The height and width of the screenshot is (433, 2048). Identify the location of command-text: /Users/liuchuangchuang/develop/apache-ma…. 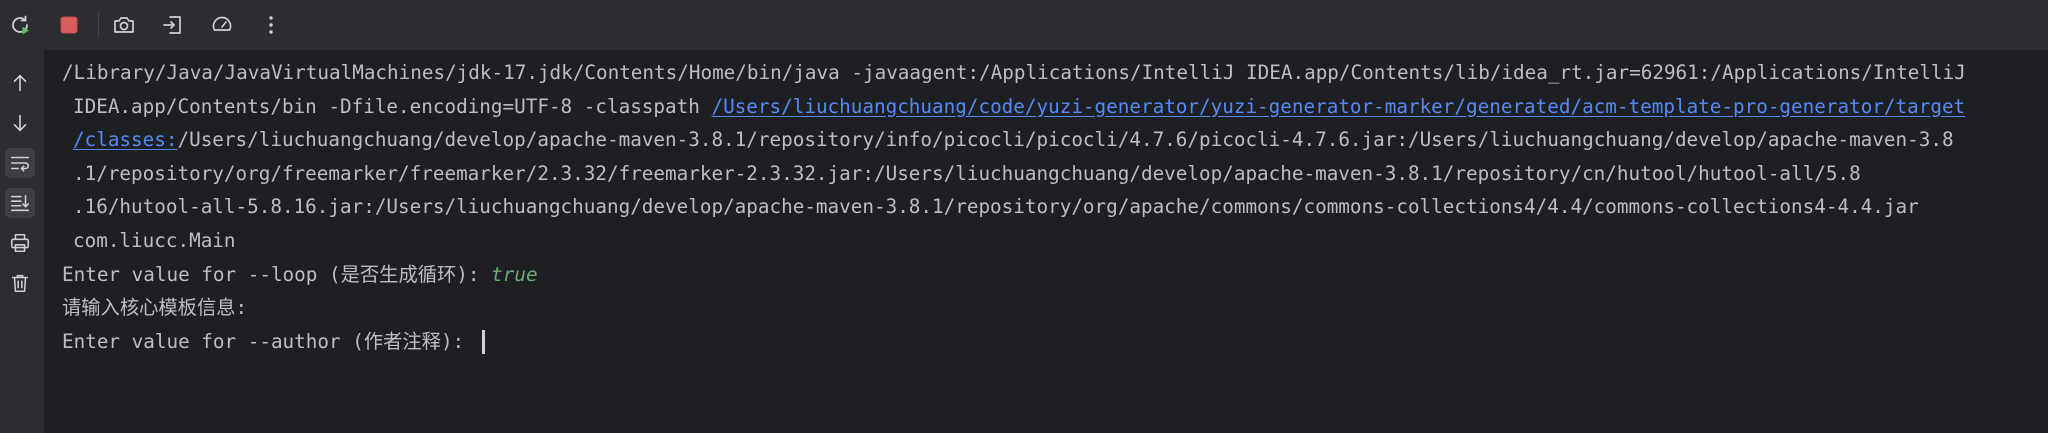
(1065, 140).